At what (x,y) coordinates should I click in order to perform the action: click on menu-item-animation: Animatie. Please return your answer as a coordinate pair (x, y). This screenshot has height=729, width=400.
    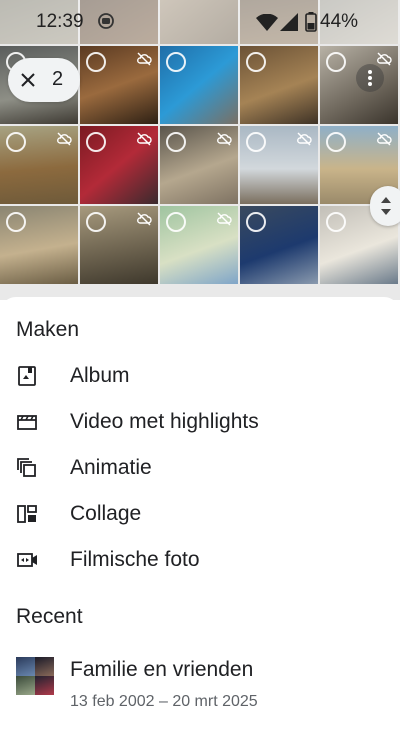
    Looking at the image, I should click on (200, 468).